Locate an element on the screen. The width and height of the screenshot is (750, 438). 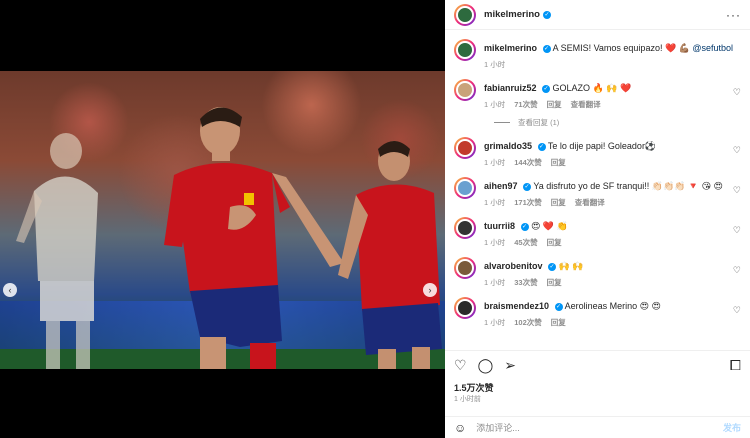
main-player-figure is located at coordinates (254, 238).